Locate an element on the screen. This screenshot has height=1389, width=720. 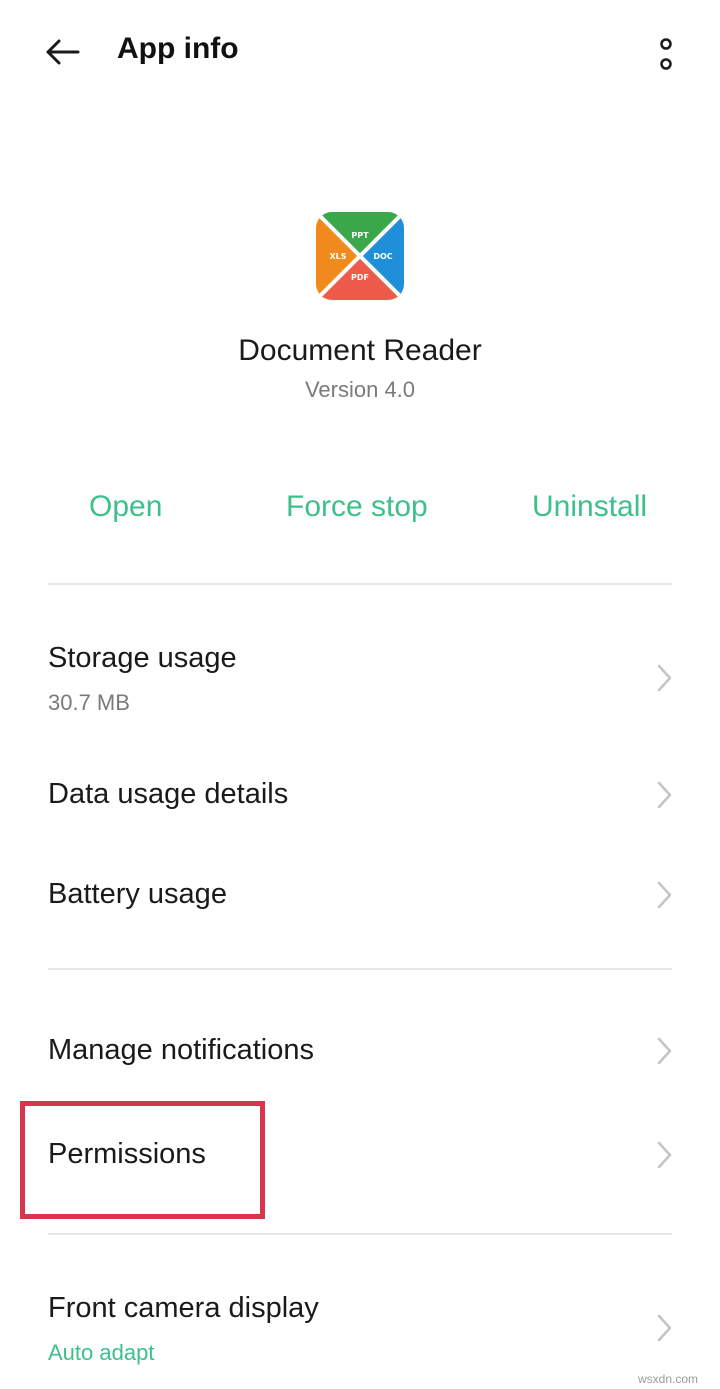
icon-label-doc: DOC is located at coordinates (382, 256).